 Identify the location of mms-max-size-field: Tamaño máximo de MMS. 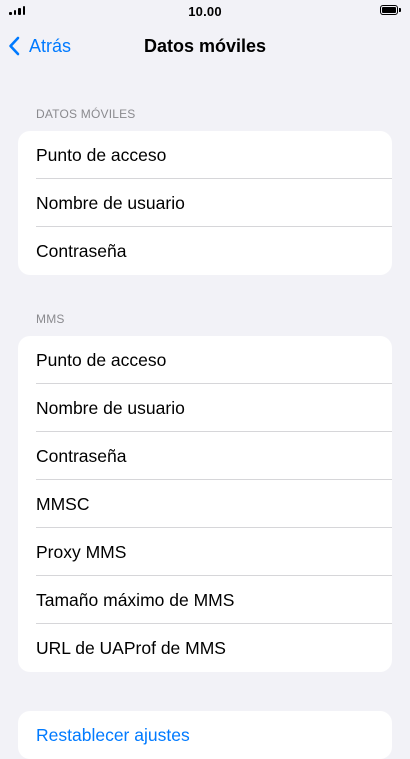
(205, 600).